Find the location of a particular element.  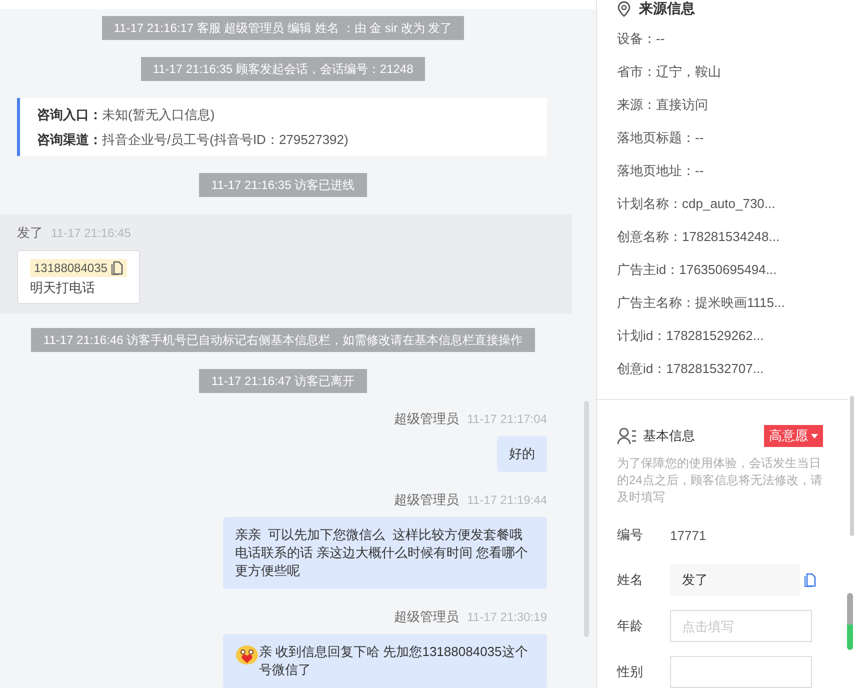

field-value: 17771 is located at coordinates (688, 535).